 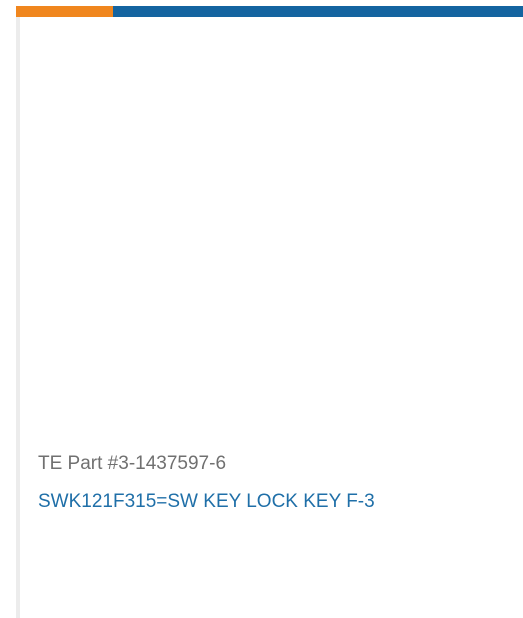 What do you see at coordinates (132, 463) in the screenshot?
I see `part-number-label: TE Part #3-1437597-6` at bounding box center [132, 463].